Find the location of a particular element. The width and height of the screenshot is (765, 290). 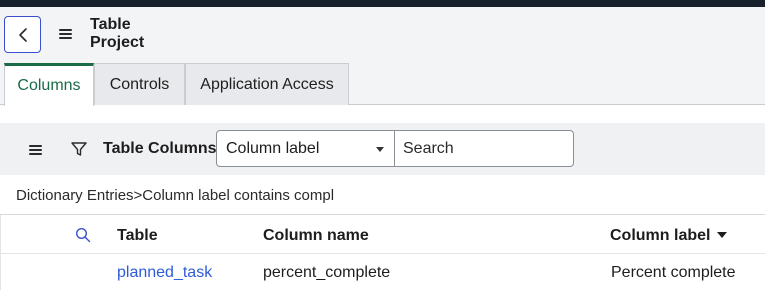

grid-header: Table Column name Column label is located at coordinates (382, 234).